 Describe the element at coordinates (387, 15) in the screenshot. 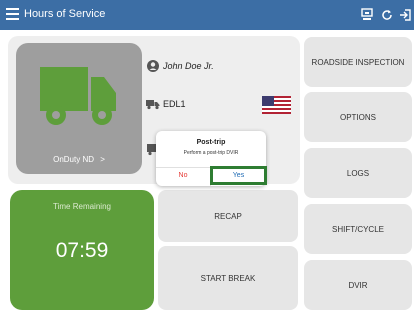

I see `refresh-icon` at that location.